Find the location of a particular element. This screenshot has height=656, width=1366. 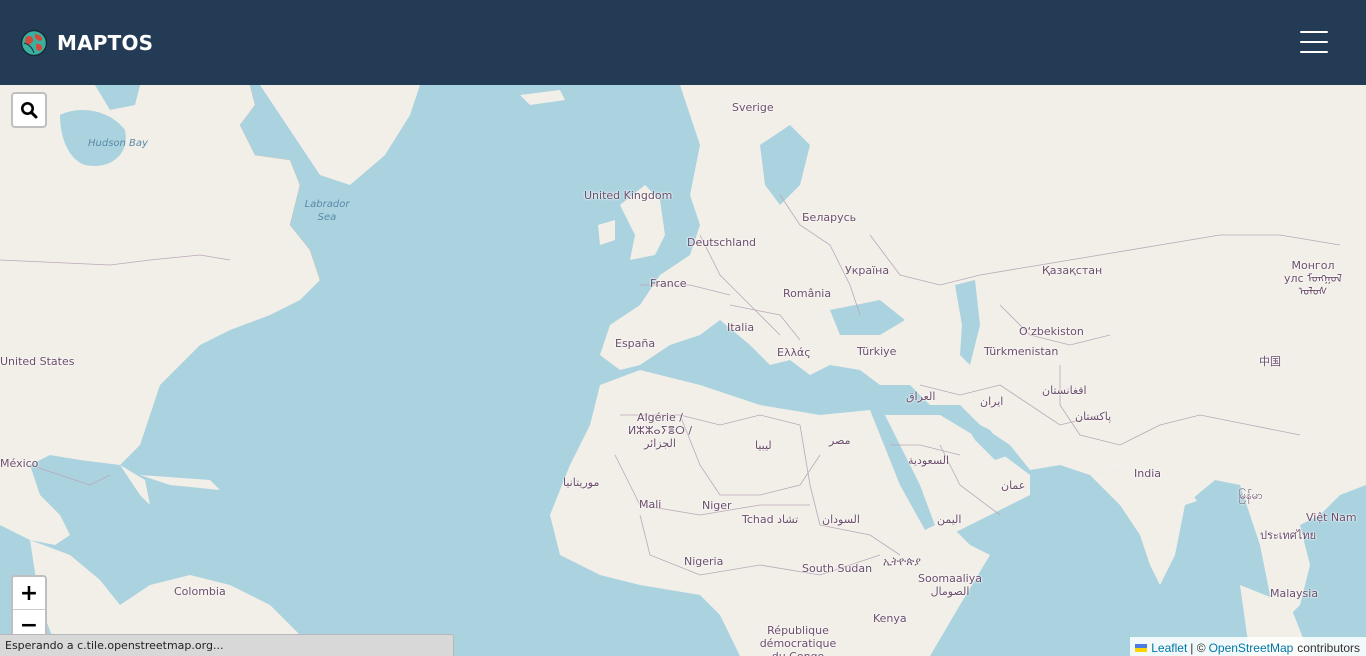

map-label-vietnam: Việt Nam is located at coordinates (1331, 517).